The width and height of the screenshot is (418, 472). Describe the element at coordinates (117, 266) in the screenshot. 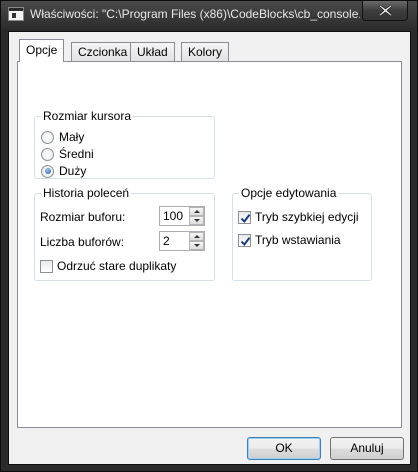

I see `discard-duplicates-label: Odrzuć stare duplikaty` at that location.